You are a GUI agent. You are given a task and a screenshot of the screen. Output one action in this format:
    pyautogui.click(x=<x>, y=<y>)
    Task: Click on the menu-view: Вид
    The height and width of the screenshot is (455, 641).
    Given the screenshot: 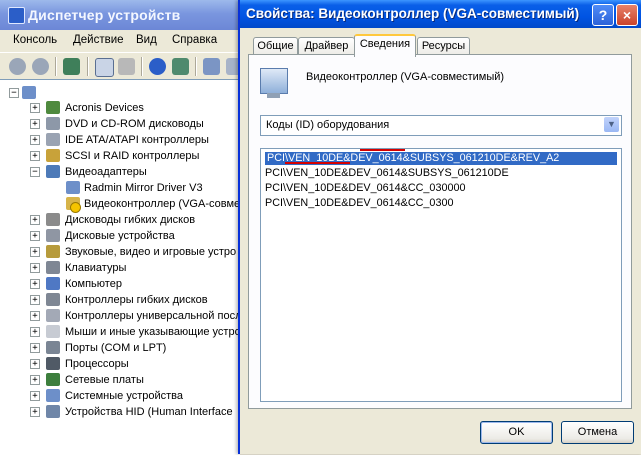 What is the action you would take?
    pyautogui.click(x=146, y=40)
    